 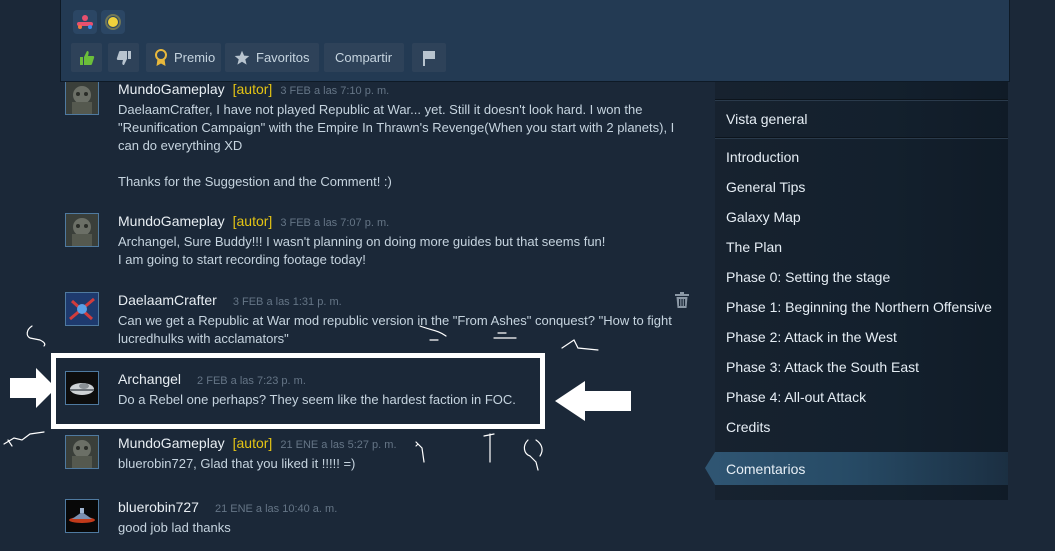 What do you see at coordinates (593, 401) in the screenshot?
I see `annotation-arrow-left` at bounding box center [593, 401].